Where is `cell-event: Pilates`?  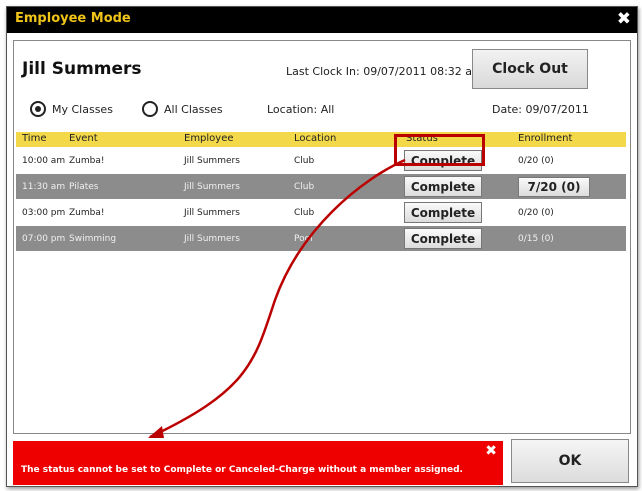
cell-event: Pilates is located at coordinates (84, 187).